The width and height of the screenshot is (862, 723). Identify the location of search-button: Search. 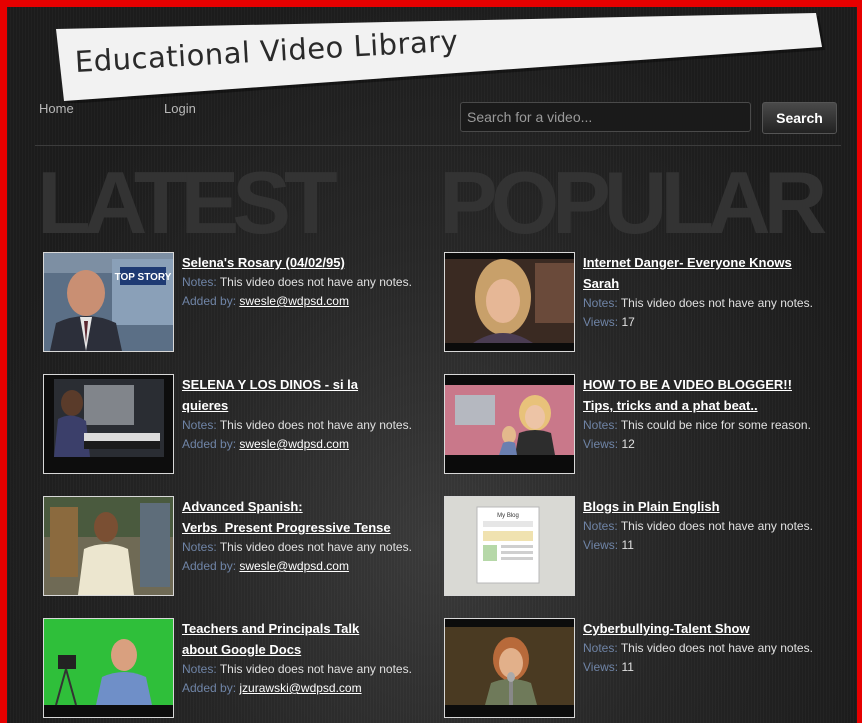
(799, 118).